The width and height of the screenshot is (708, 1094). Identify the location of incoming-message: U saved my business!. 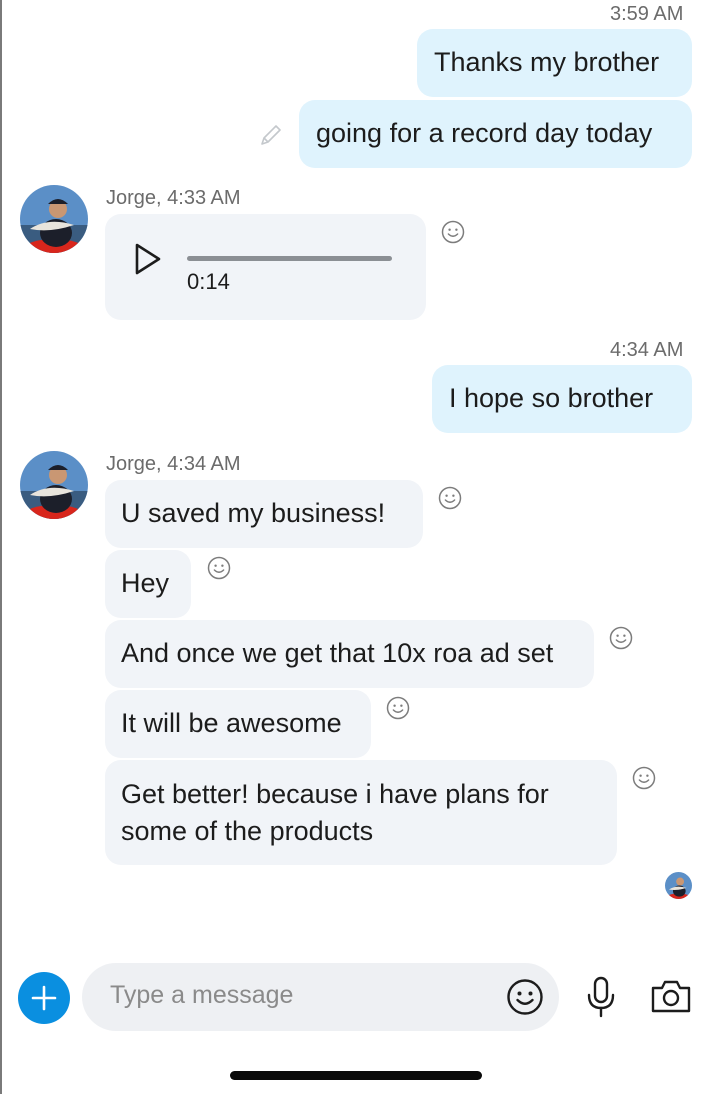
(264, 514).